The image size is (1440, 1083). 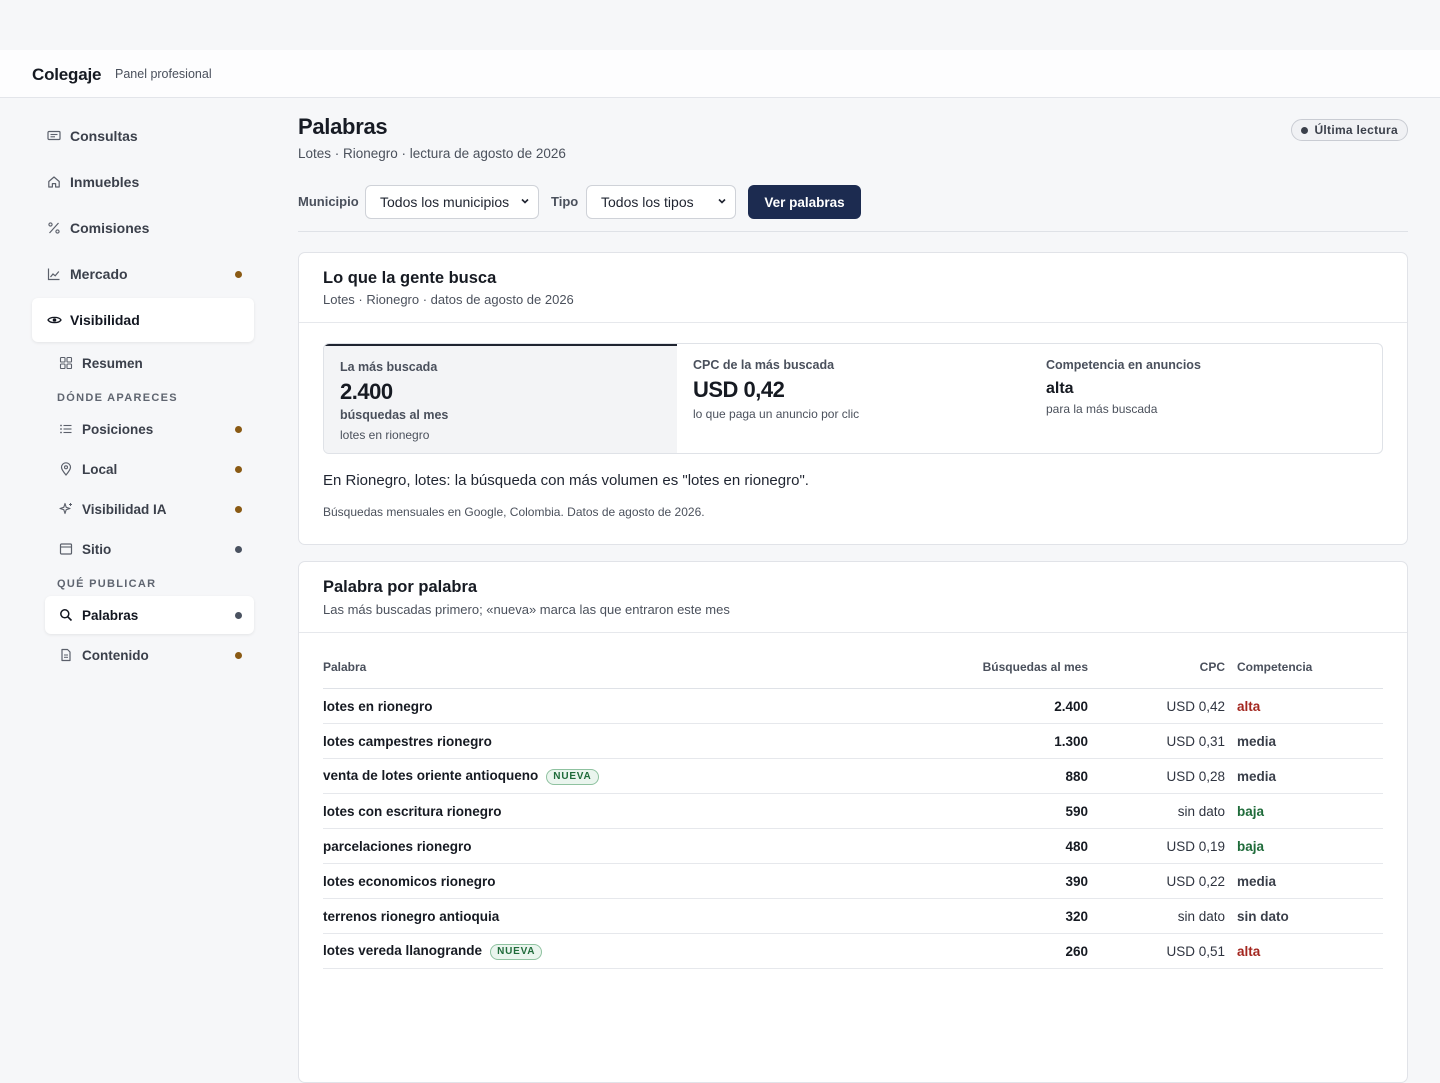 What do you see at coordinates (343, 126) in the screenshot?
I see `page-title: Palabras` at bounding box center [343, 126].